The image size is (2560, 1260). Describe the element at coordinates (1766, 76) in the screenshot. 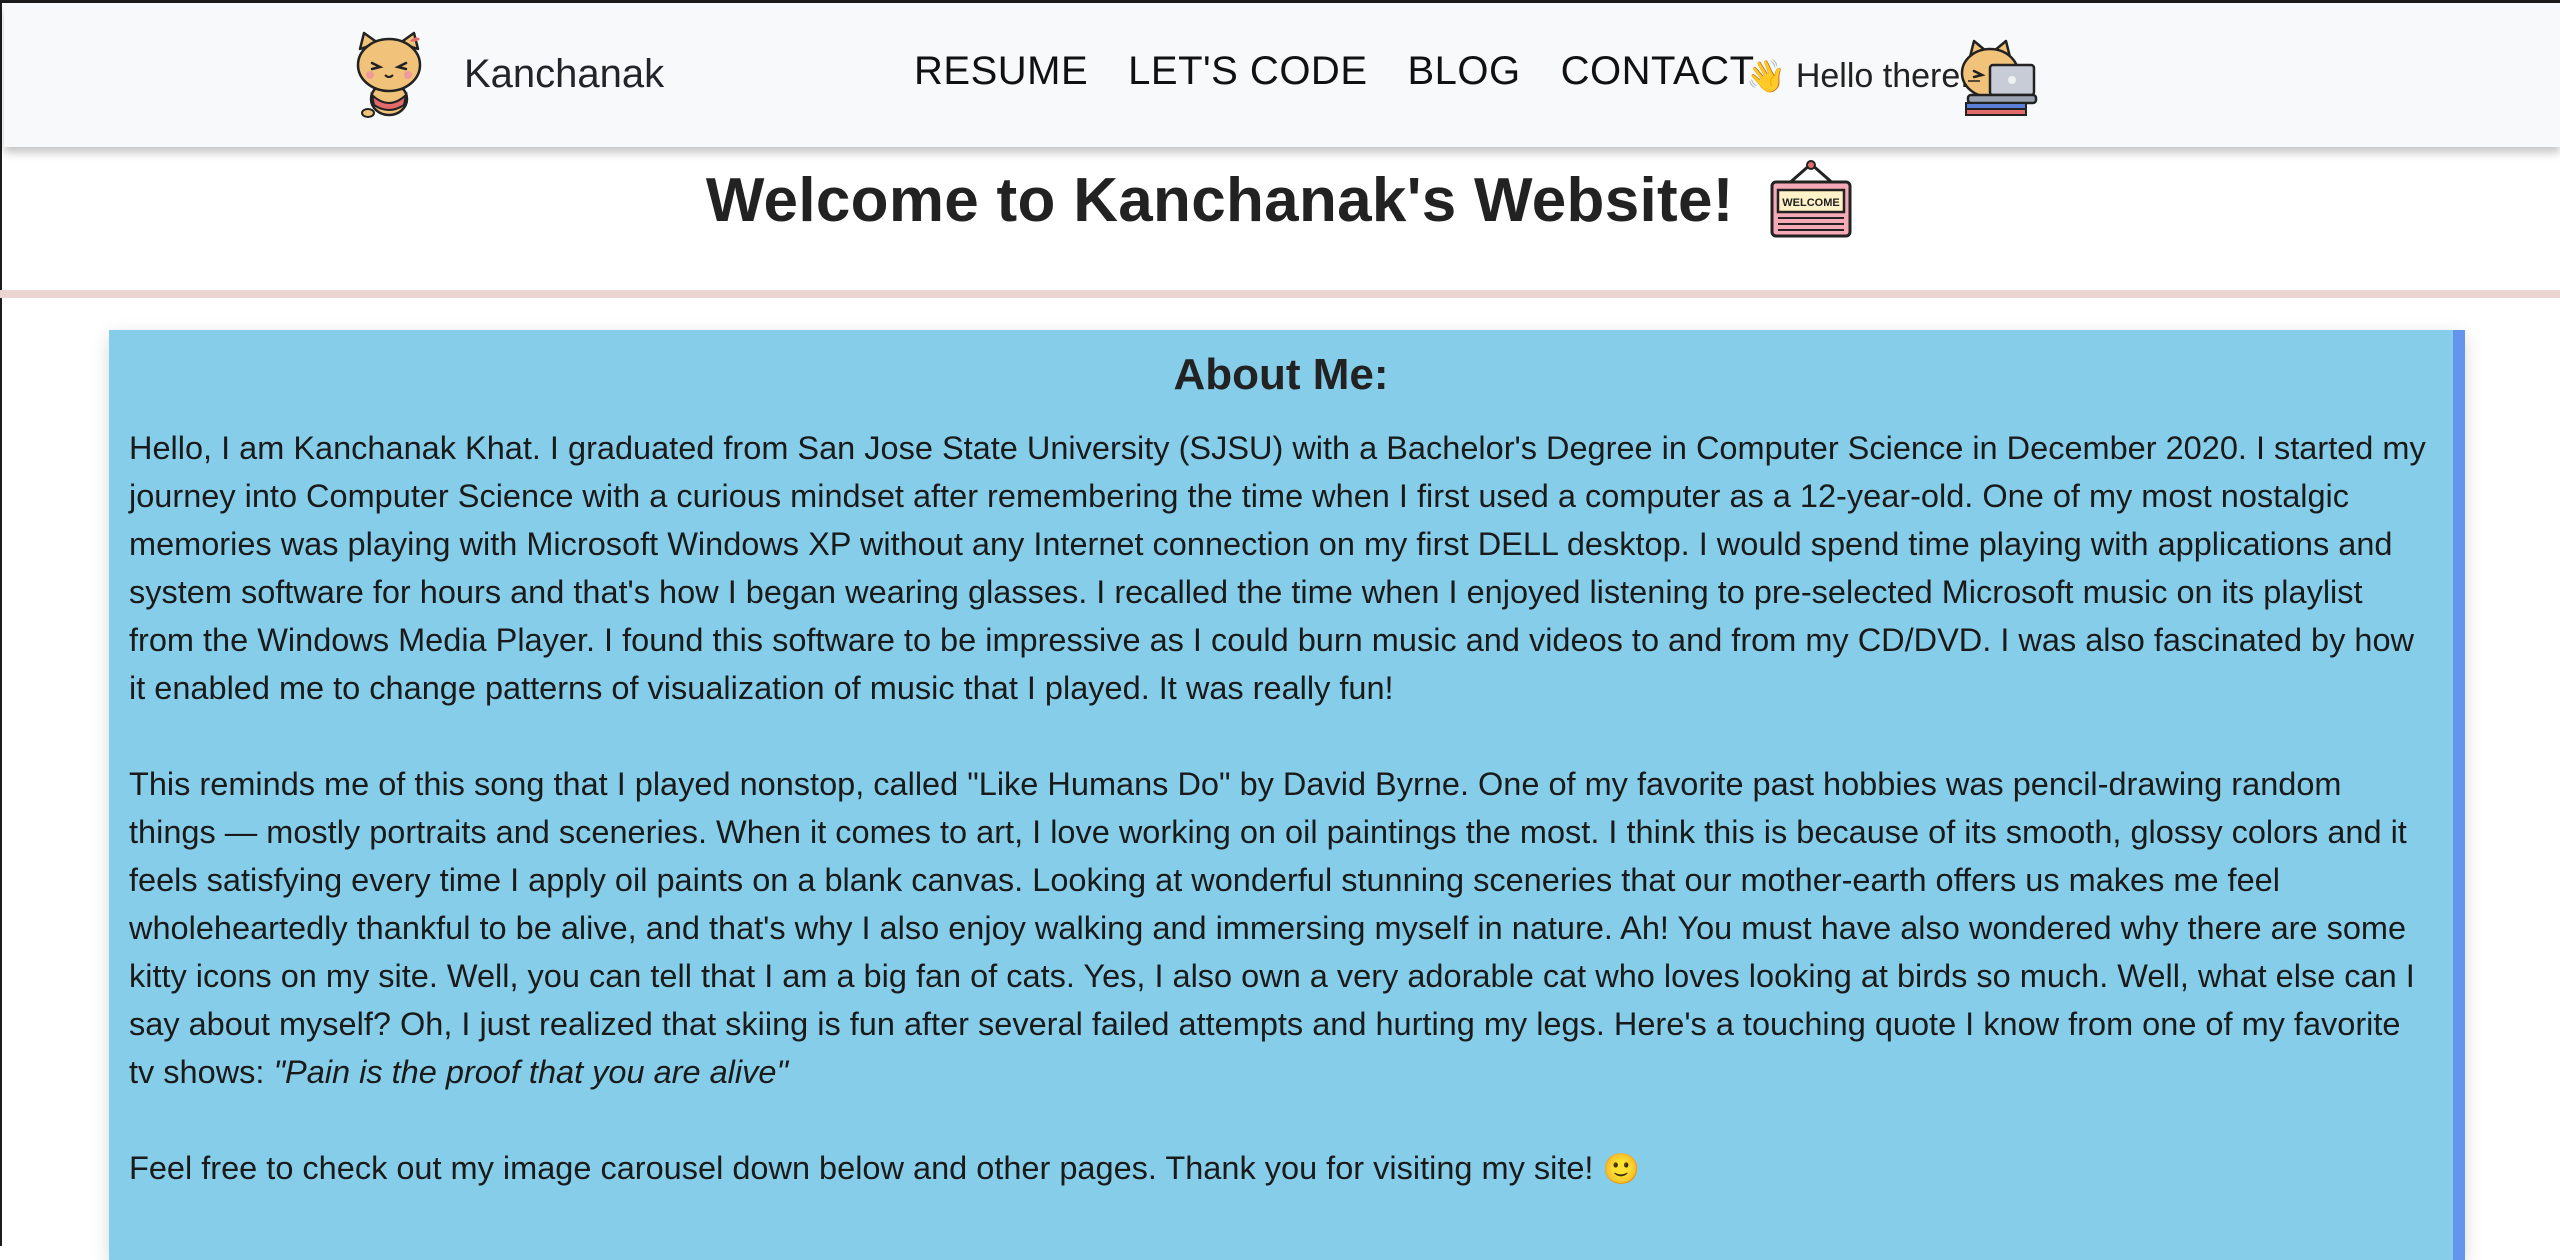

I see `waving-hand-icon: 👋` at that location.